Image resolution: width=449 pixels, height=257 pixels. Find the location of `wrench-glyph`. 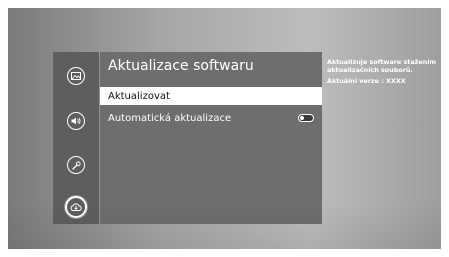

wrench-glyph is located at coordinates (76, 165).